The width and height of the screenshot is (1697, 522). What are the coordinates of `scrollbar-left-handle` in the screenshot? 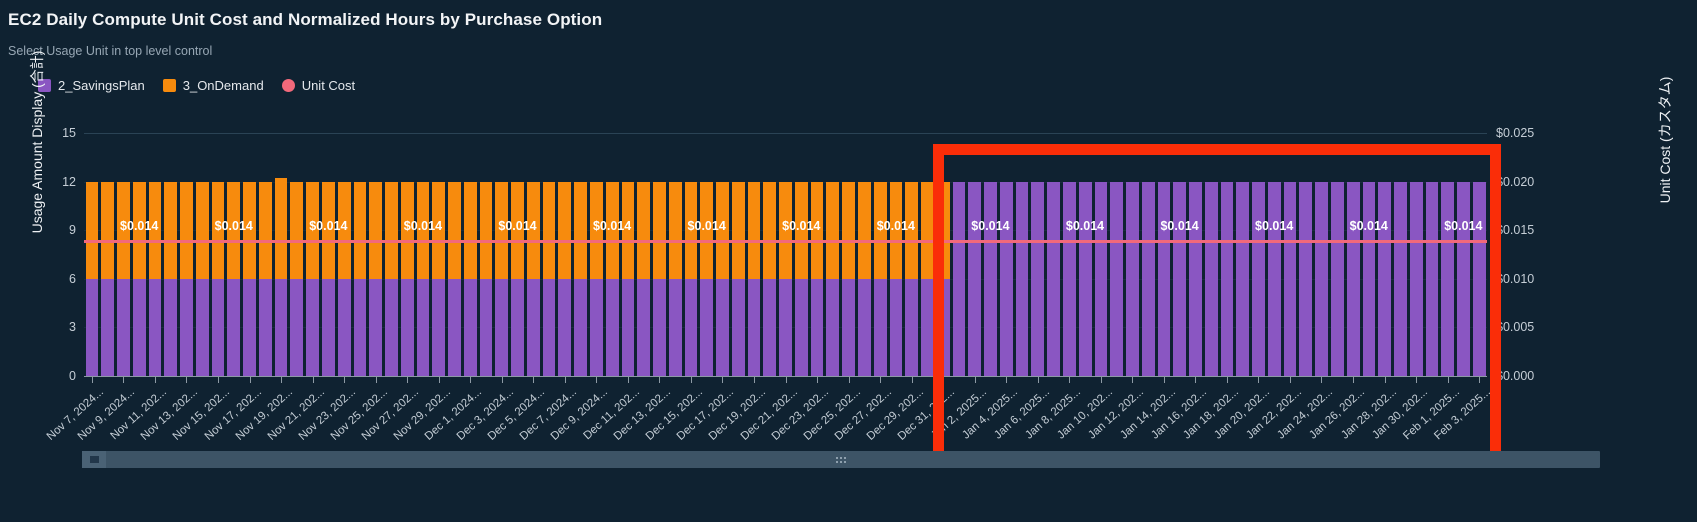 It's located at (94, 459).